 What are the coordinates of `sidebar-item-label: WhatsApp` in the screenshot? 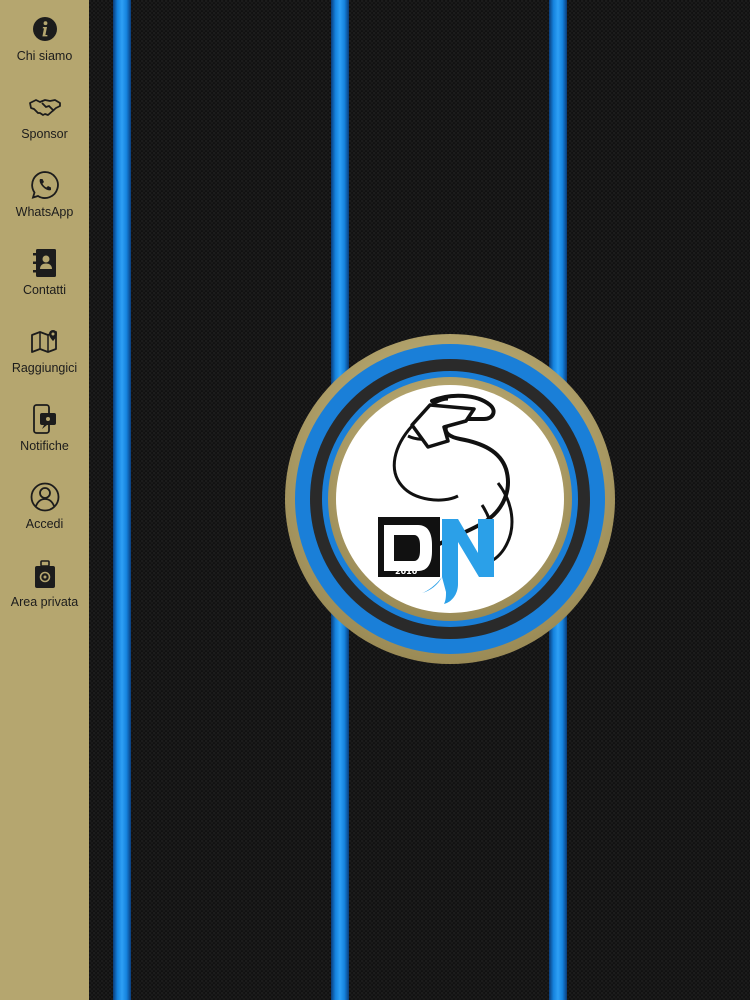 It's located at (44, 212).